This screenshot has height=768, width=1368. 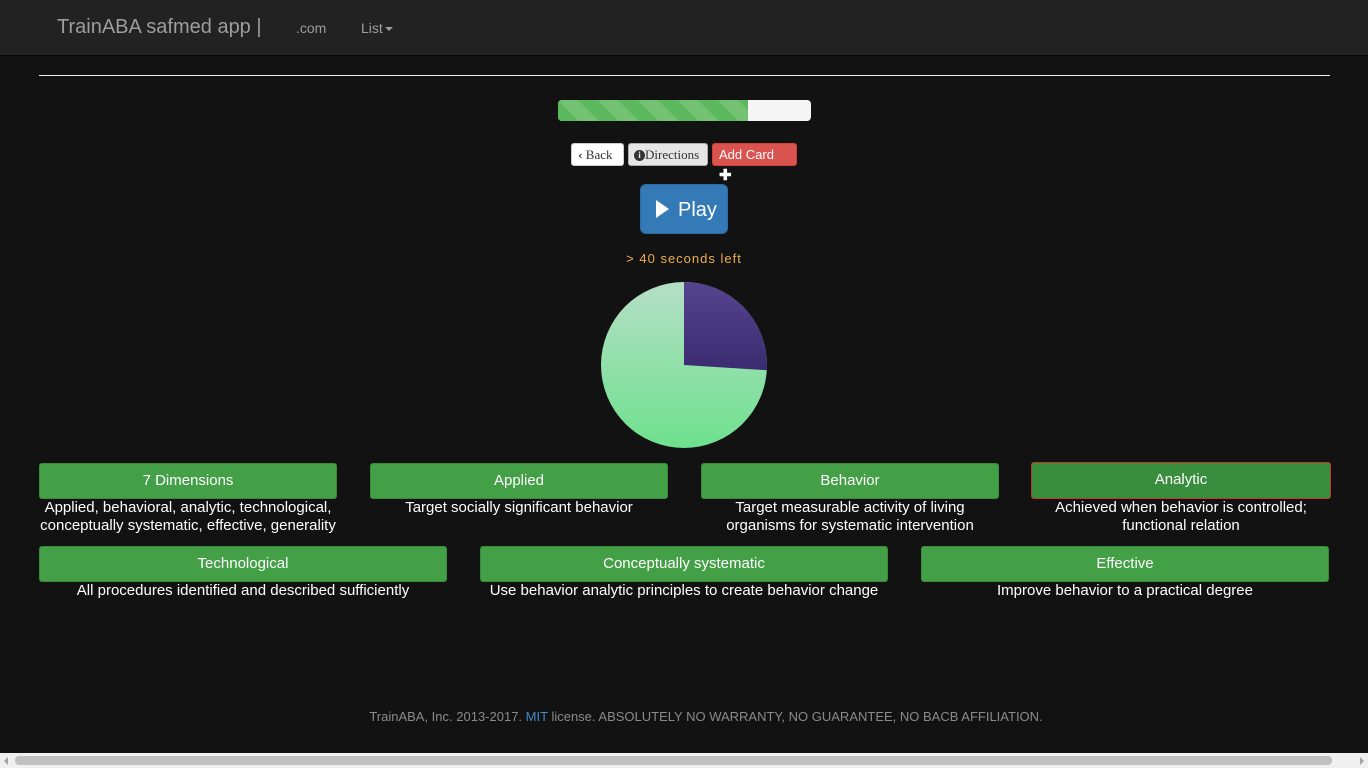 What do you see at coordinates (311, 28) in the screenshot?
I see `nav-link-com: .com` at bounding box center [311, 28].